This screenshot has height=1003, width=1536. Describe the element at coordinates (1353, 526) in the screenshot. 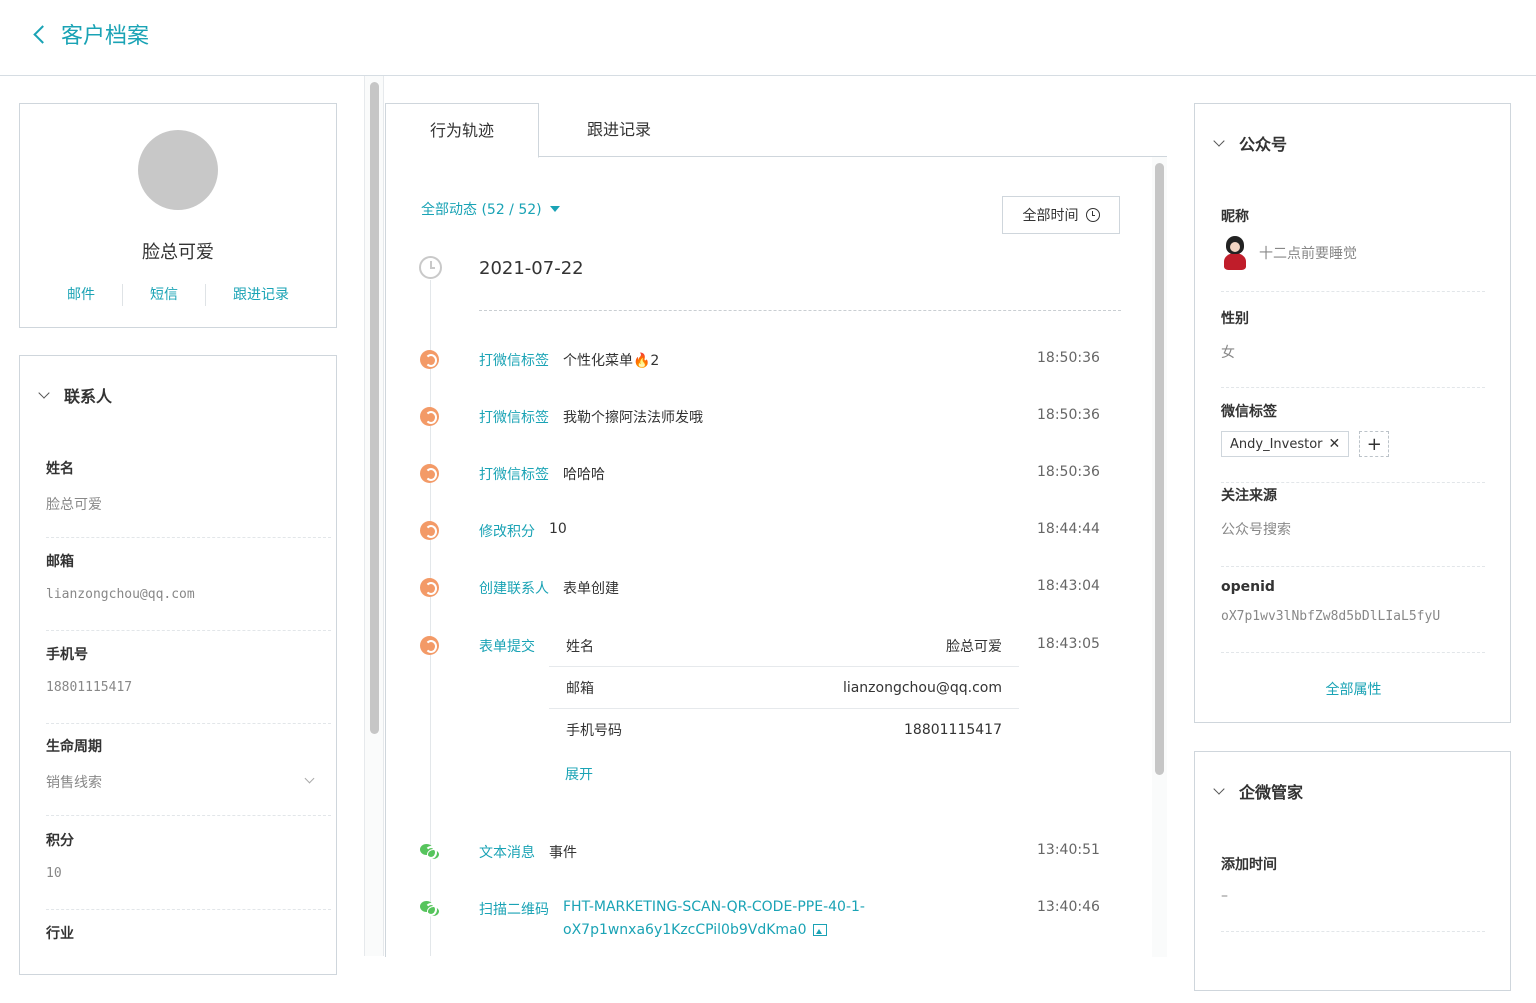

I see `source-field: 关注来源 公众号搜索` at that location.